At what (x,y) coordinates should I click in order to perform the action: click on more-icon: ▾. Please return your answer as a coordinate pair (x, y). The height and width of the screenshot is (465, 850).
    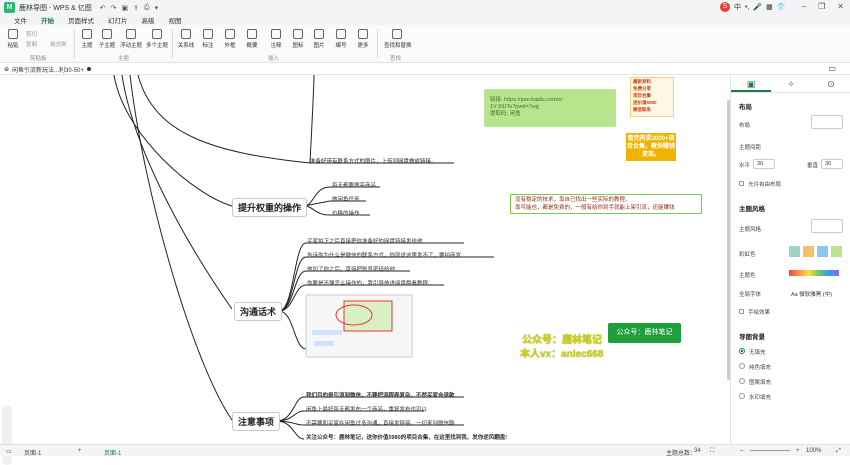
    Looking at the image, I should click on (157, 8).